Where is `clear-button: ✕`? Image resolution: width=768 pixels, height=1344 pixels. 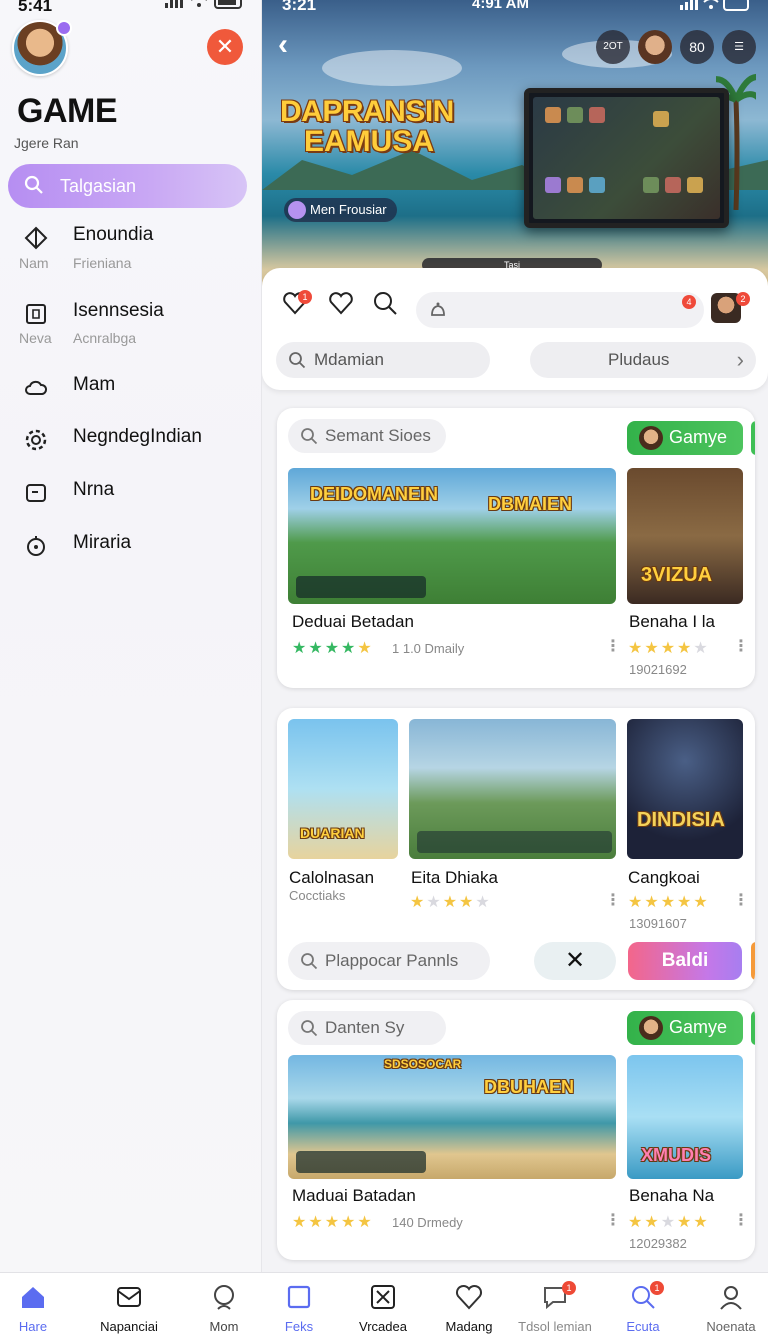 clear-button: ✕ is located at coordinates (575, 961).